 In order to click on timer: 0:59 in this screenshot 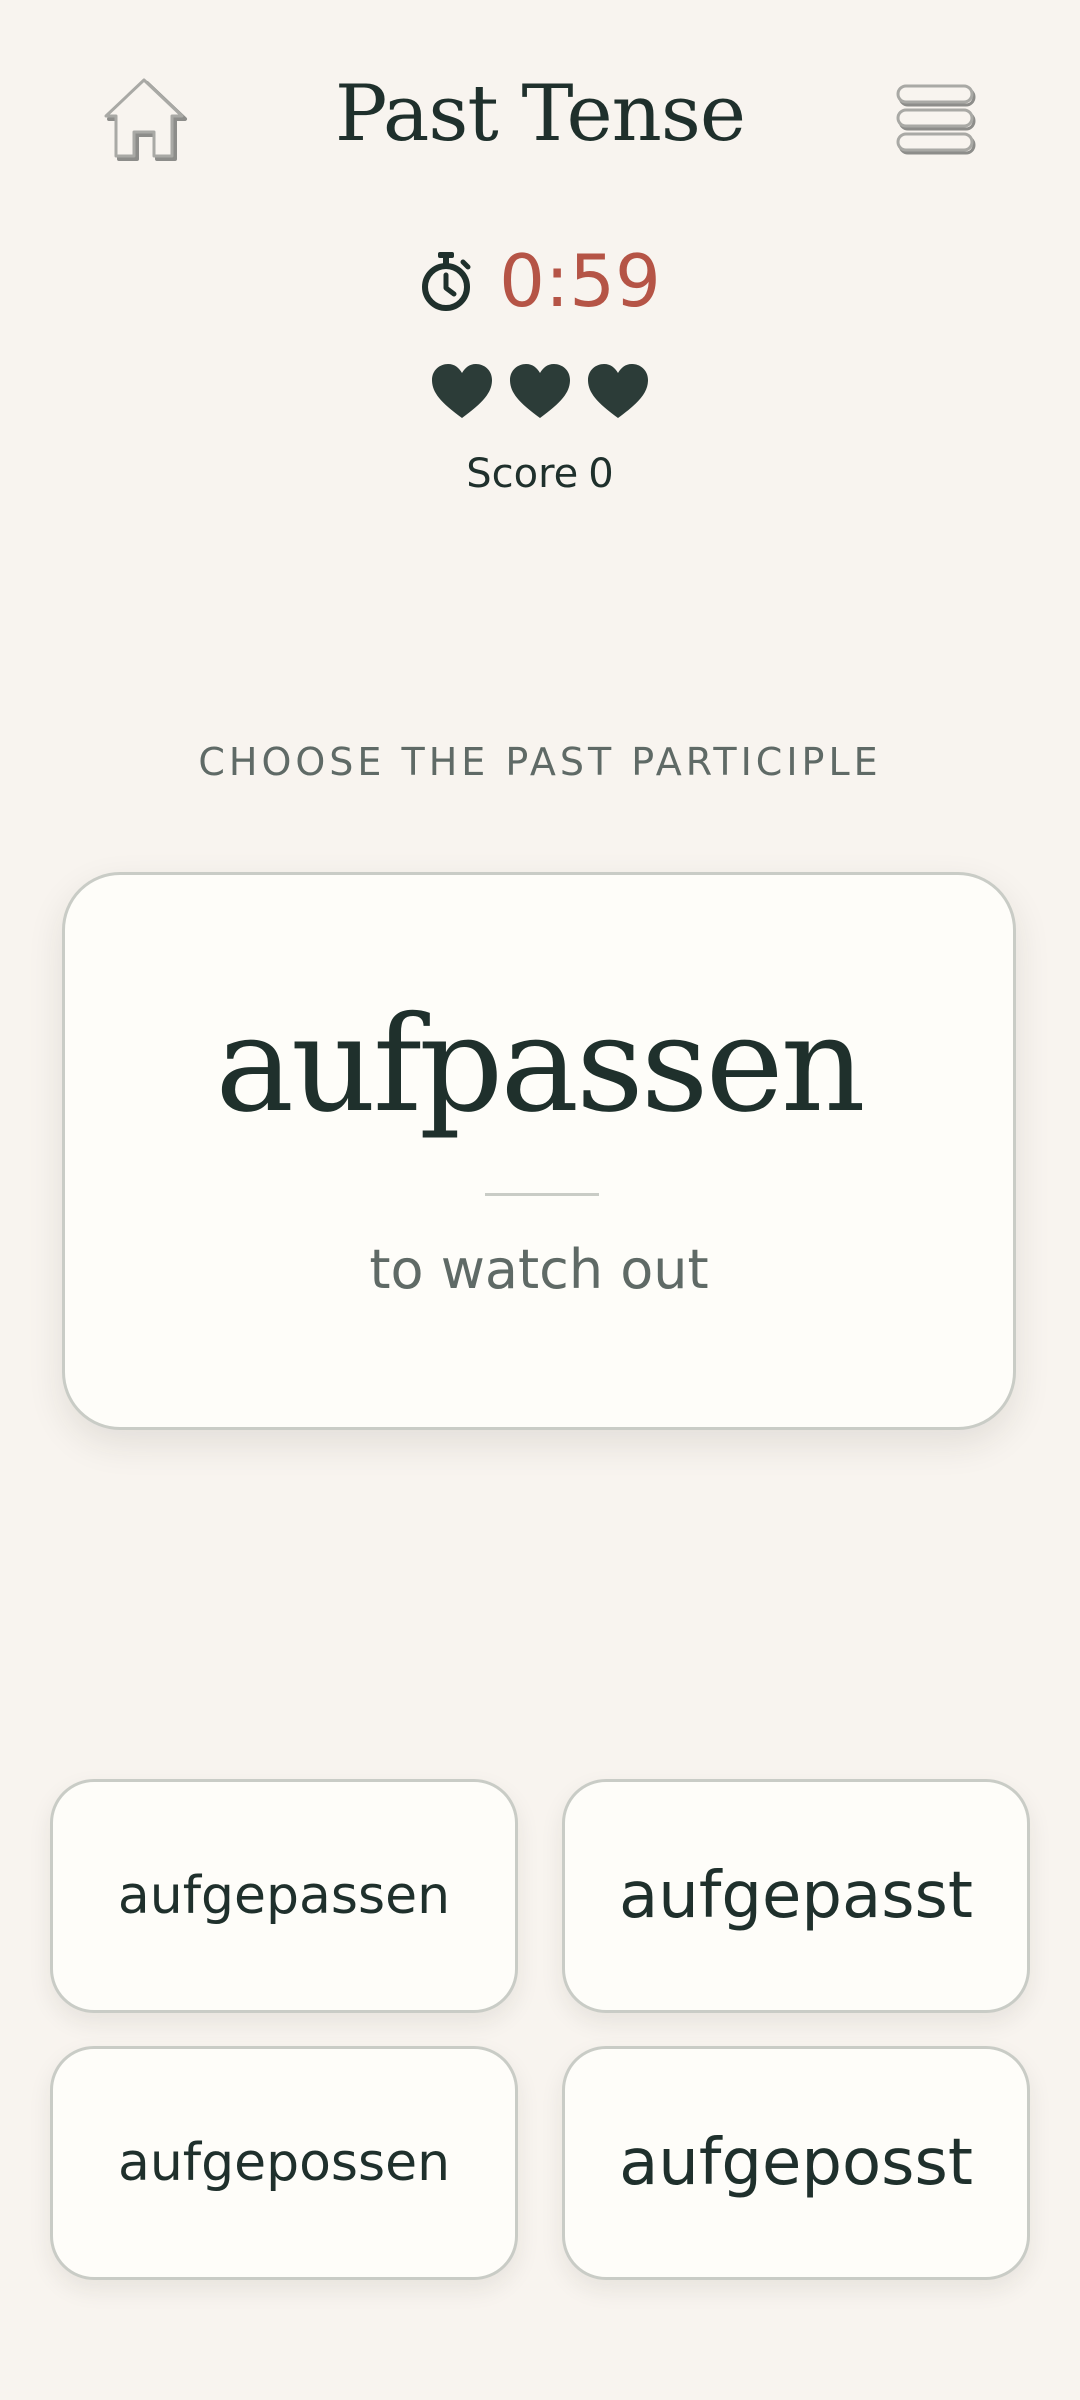, I will do `click(540, 281)`.